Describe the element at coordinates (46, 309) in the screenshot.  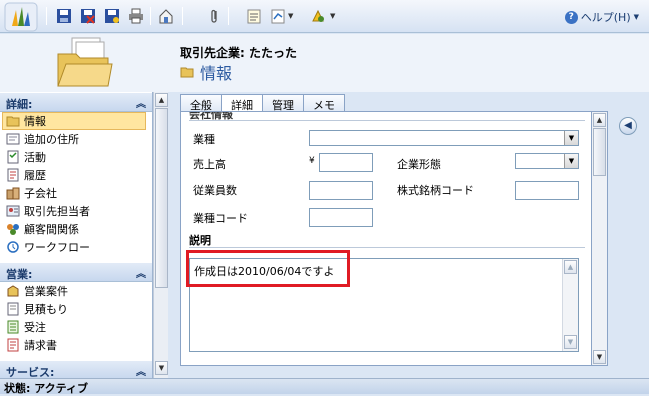
I see `nav-item-label: 見積もり` at that location.